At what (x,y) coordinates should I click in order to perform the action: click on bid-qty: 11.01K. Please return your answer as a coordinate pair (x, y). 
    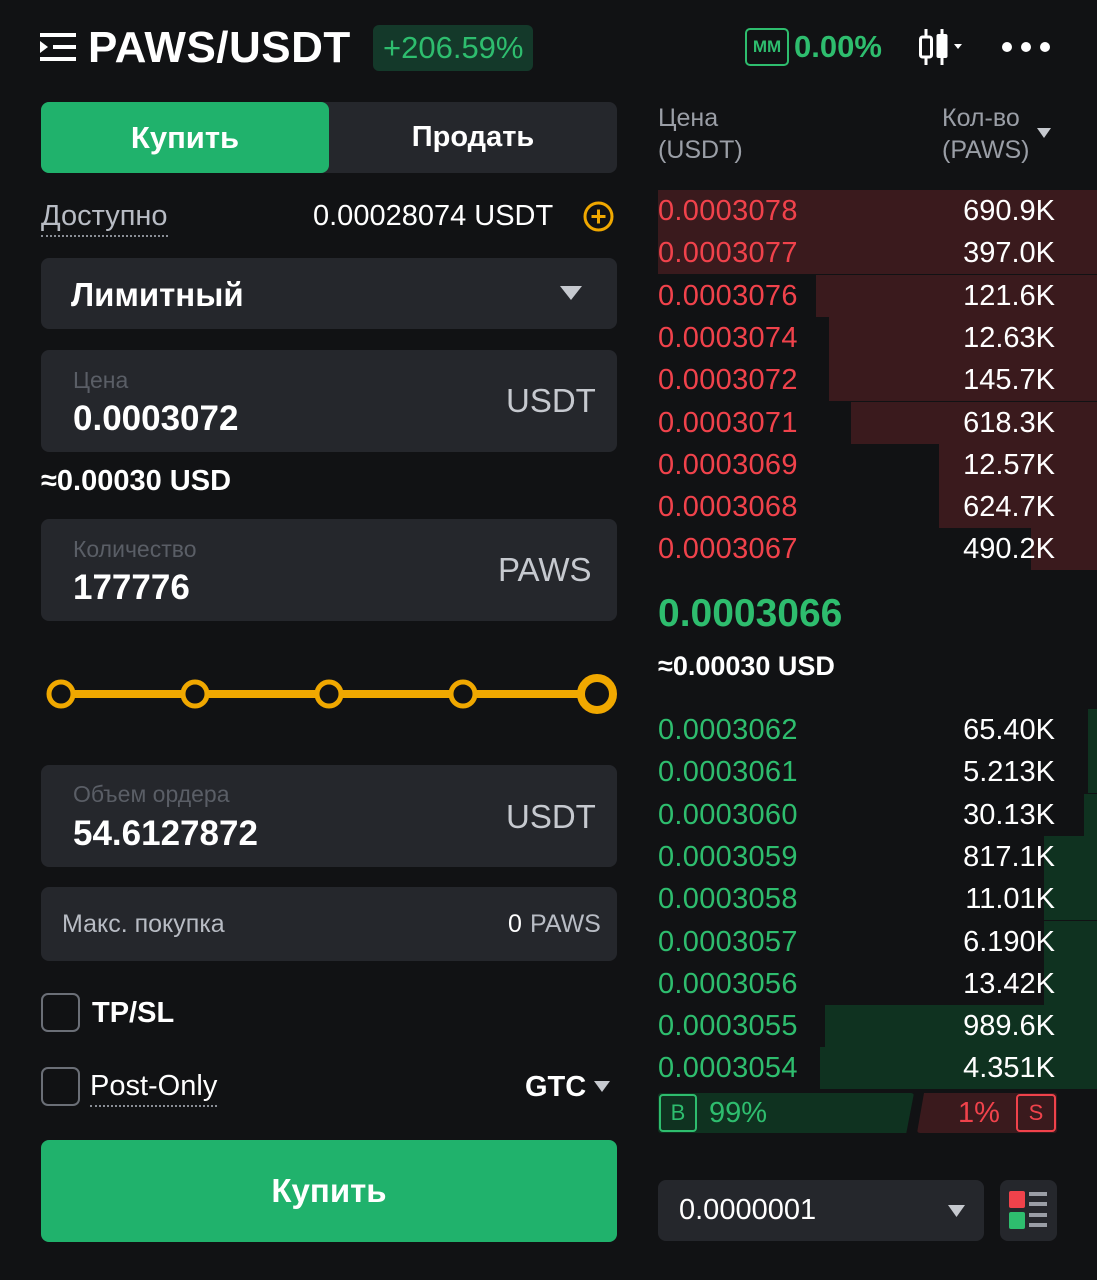
    Looking at the image, I should click on (1010, 899).